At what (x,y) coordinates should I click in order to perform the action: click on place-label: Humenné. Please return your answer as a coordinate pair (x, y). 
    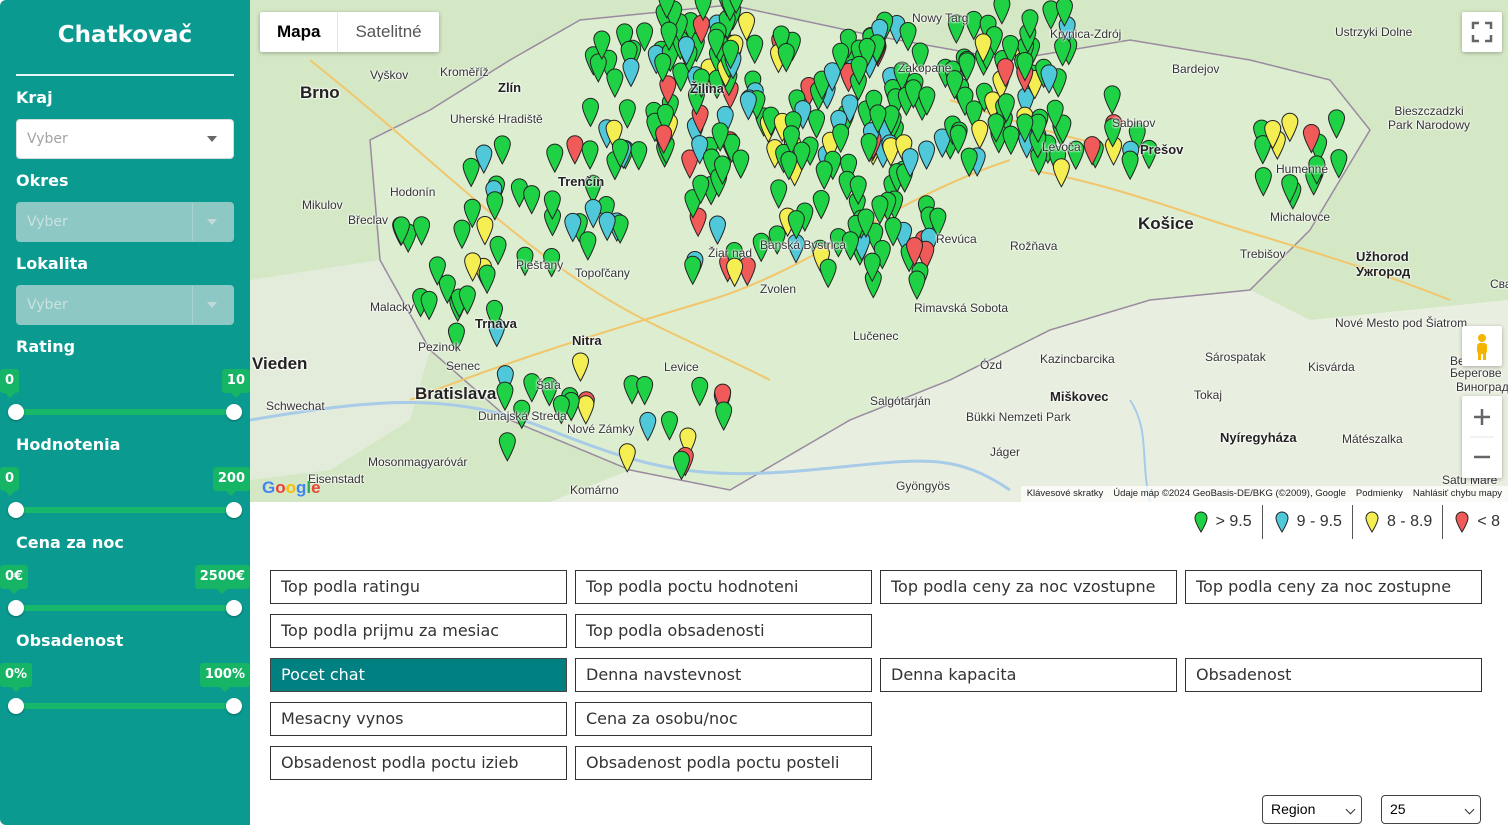
    Looking at the image, I should click on (1302, 169).